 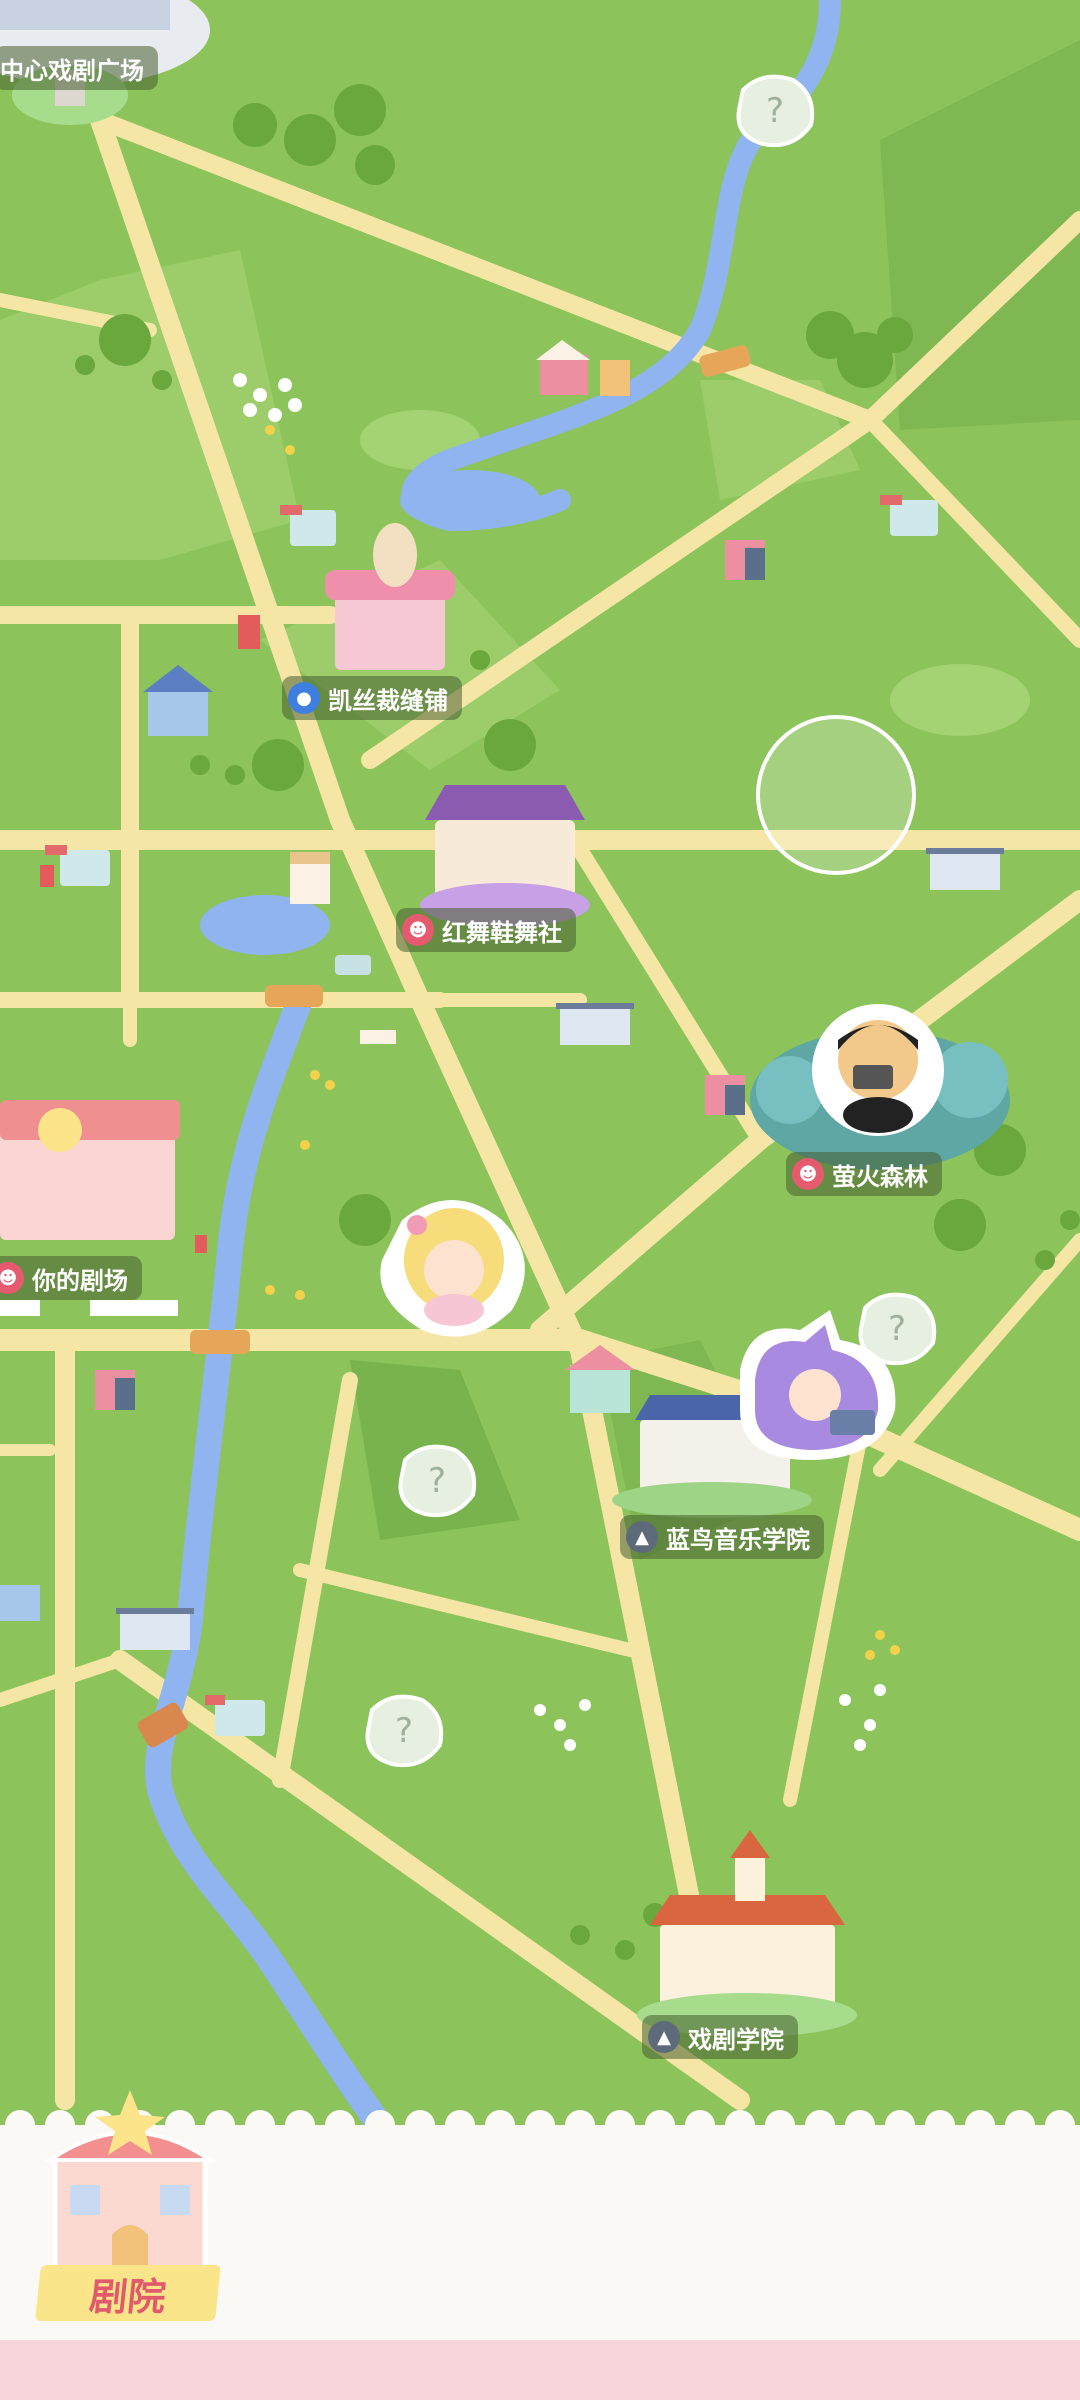 I want to click on location-label-text: 戏剧学院, so click(x=736, y=2039).